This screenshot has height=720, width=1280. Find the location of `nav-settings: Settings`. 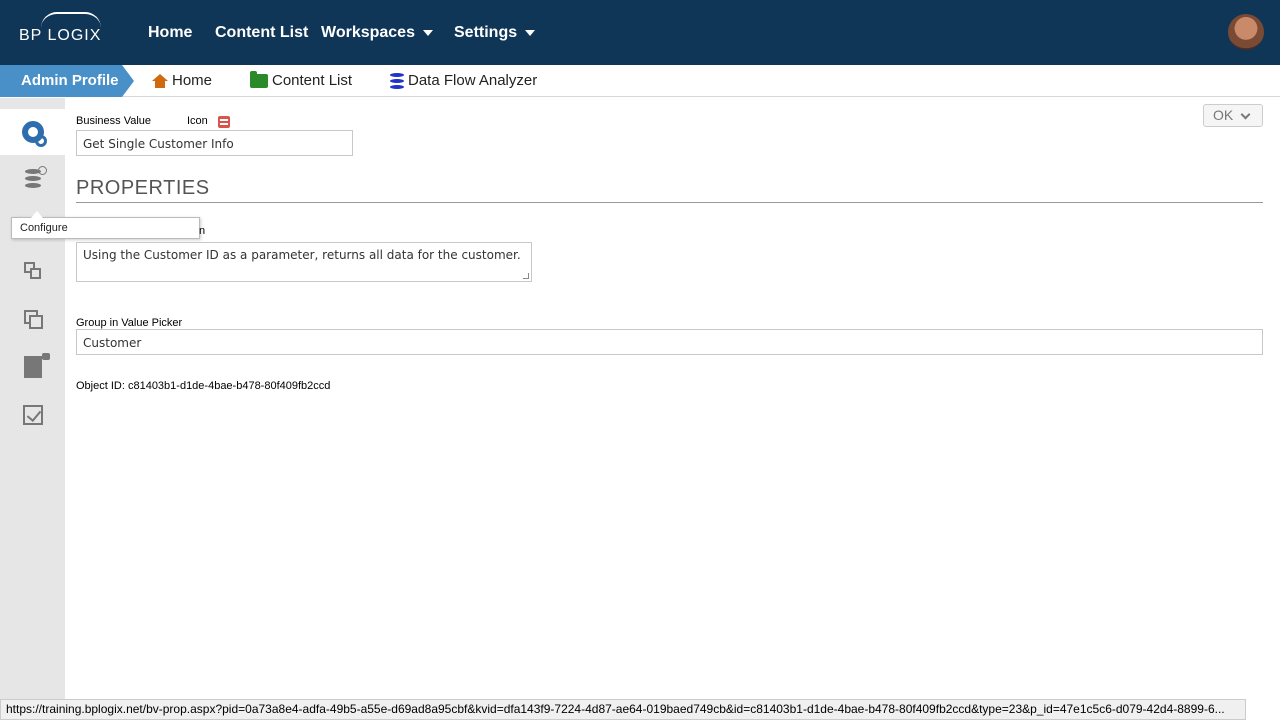

nav-settings: Settings is located at coordinates (495, 33).